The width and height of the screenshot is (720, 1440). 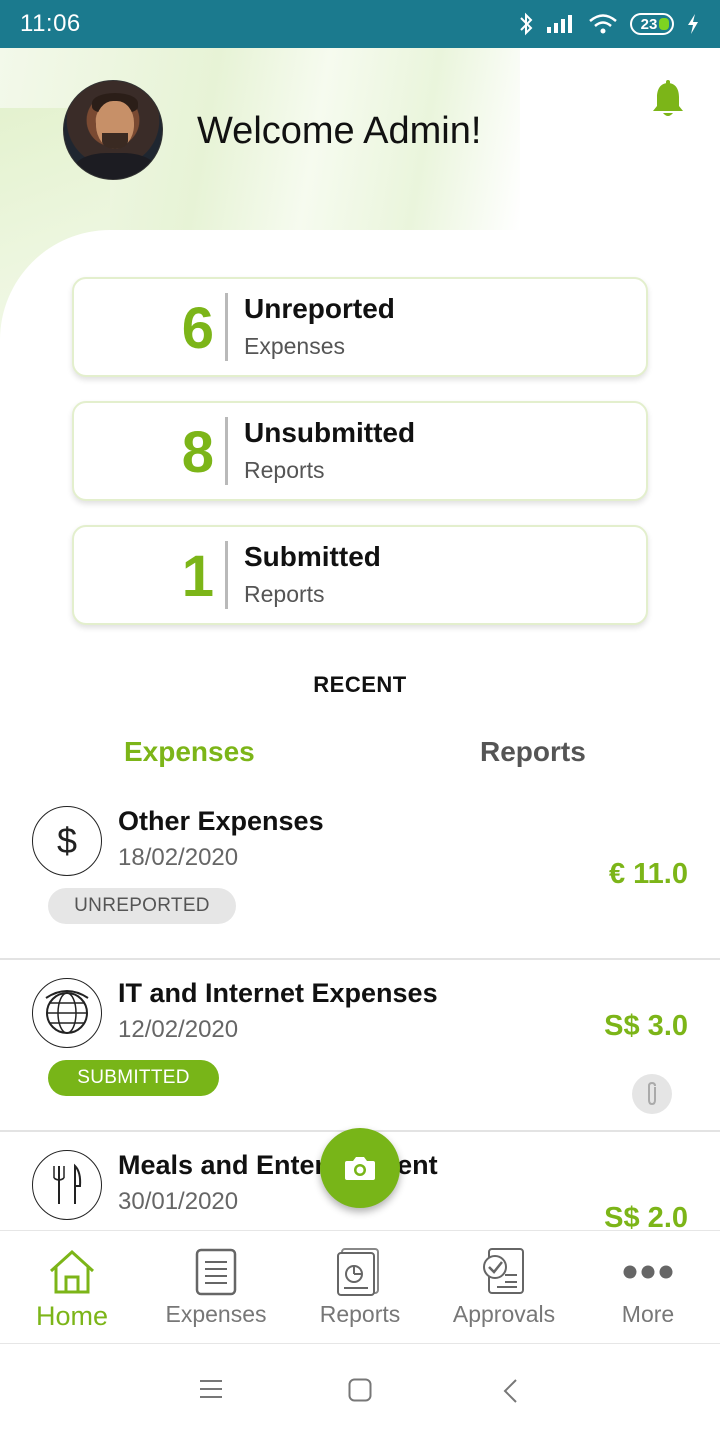 What do you see at coordinates (72, 1271) in the screenshot?
I see `home-icon` at bounding box center [72, 1271].